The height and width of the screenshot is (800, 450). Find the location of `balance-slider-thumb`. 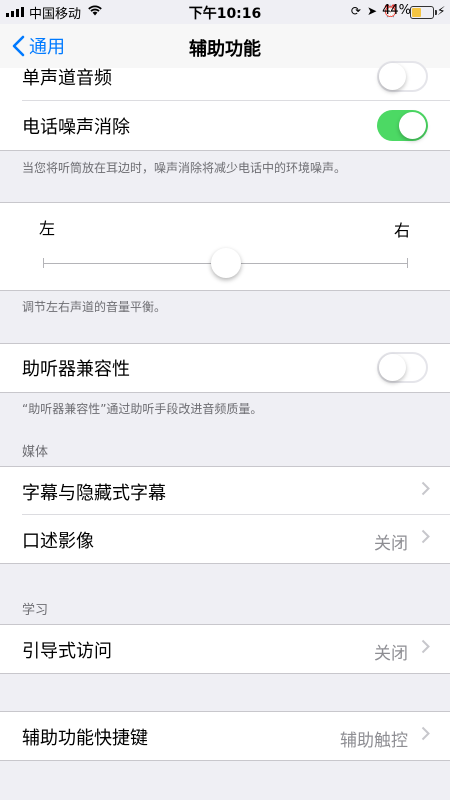

balance-slider-thumb is located at coordinates (225, 263).